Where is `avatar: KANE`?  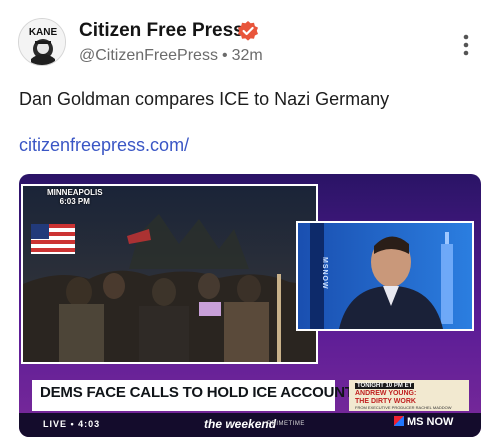
avatar: KANE is located at coordinates (42, 42).